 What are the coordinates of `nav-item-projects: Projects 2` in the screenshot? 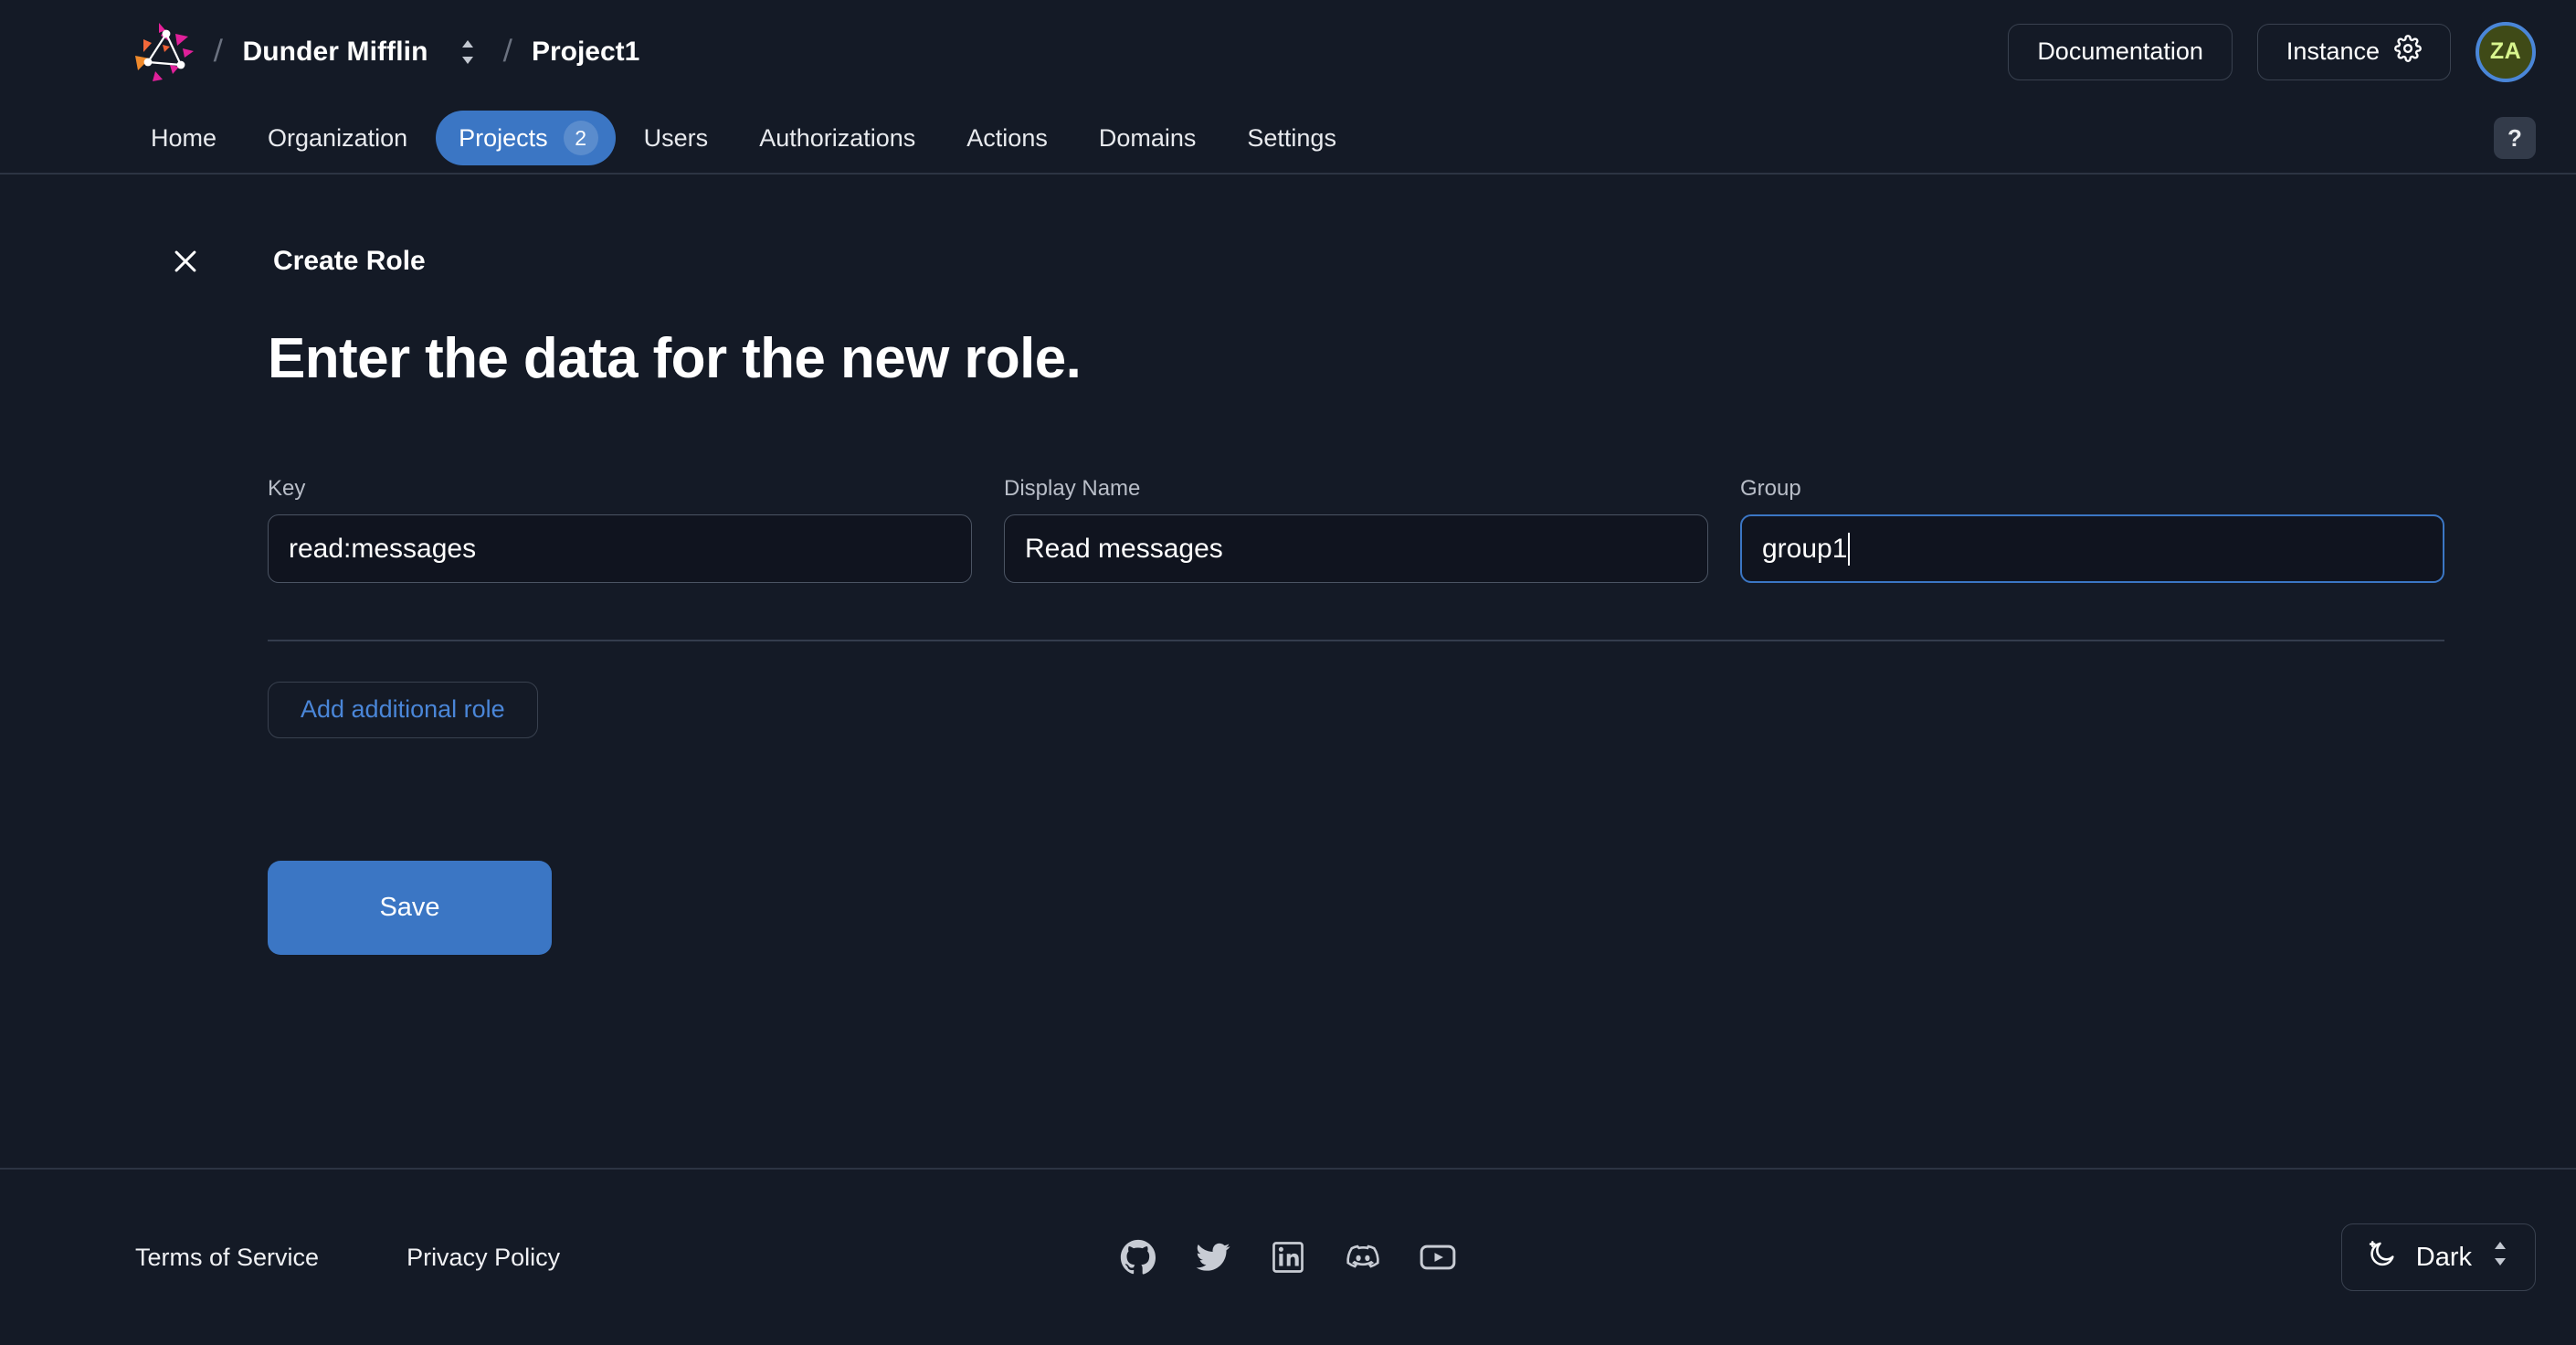 It's located at (526, 138).